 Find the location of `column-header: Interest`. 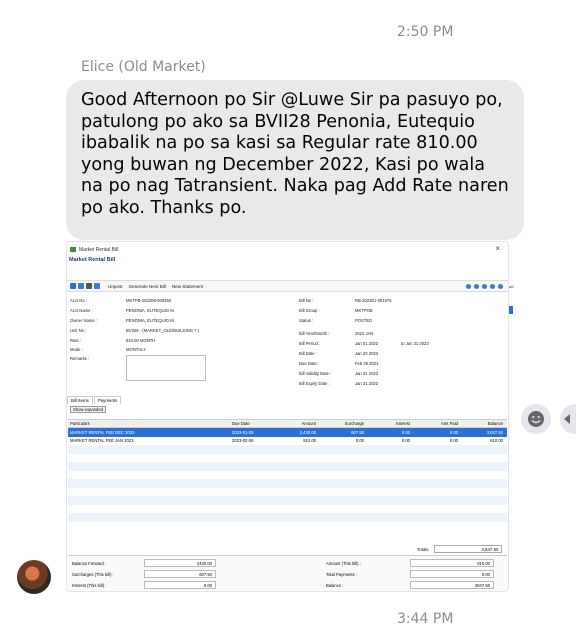

column-header: Interest is located at coordinates (403, 423).